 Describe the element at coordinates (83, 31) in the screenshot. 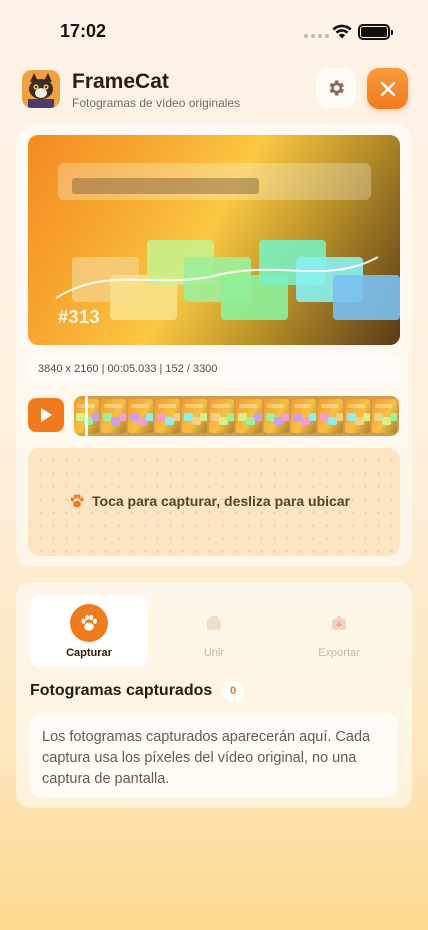

I see `status-time: 17:02` at that location.